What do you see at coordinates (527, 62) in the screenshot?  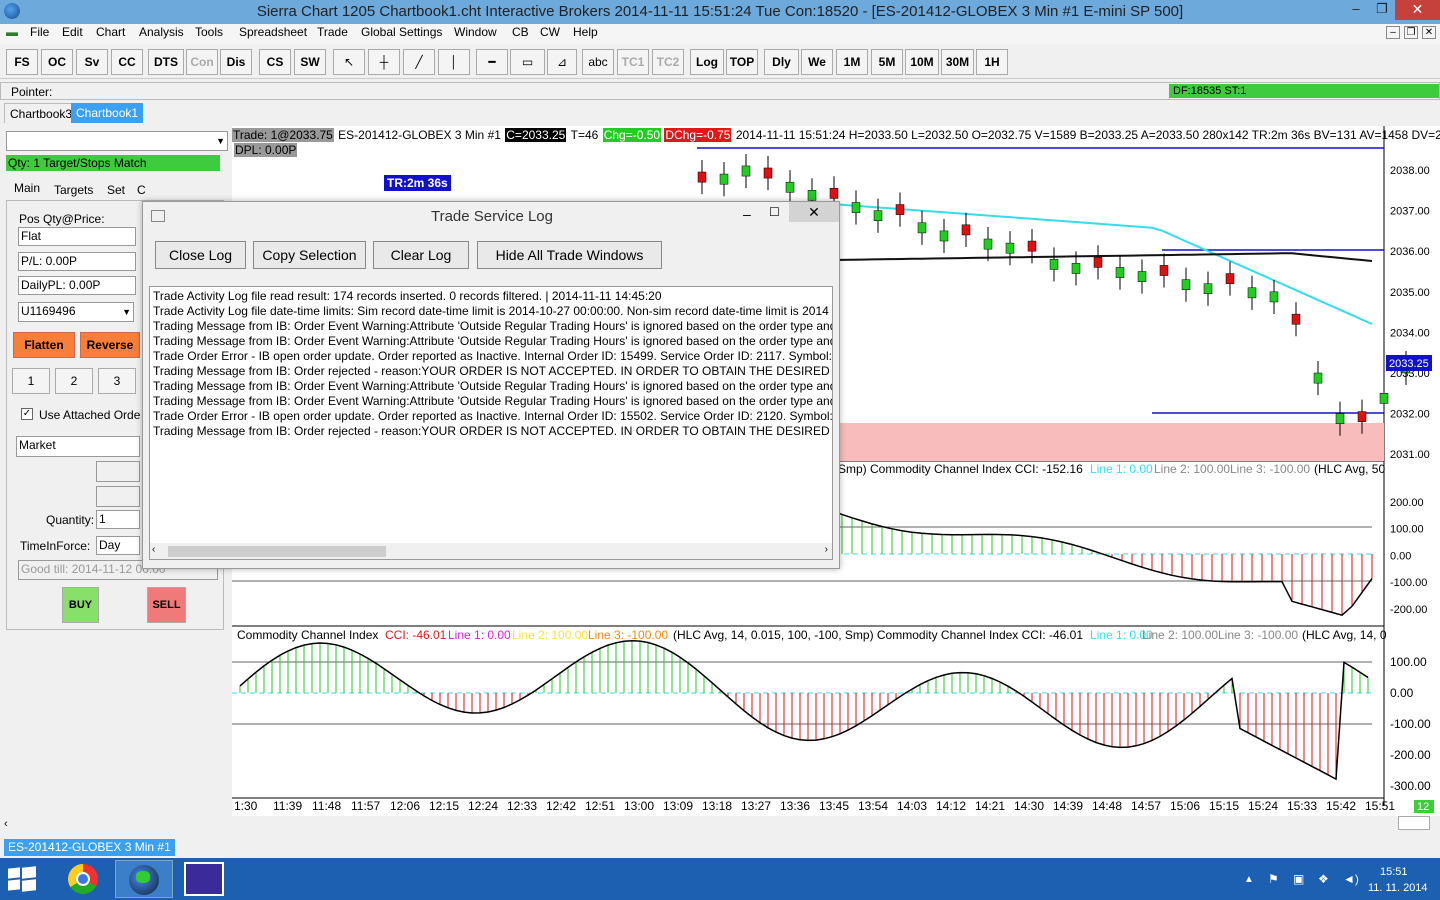 I see `rectangle-tool-icon: ▭` at bounding box center [527, 62].